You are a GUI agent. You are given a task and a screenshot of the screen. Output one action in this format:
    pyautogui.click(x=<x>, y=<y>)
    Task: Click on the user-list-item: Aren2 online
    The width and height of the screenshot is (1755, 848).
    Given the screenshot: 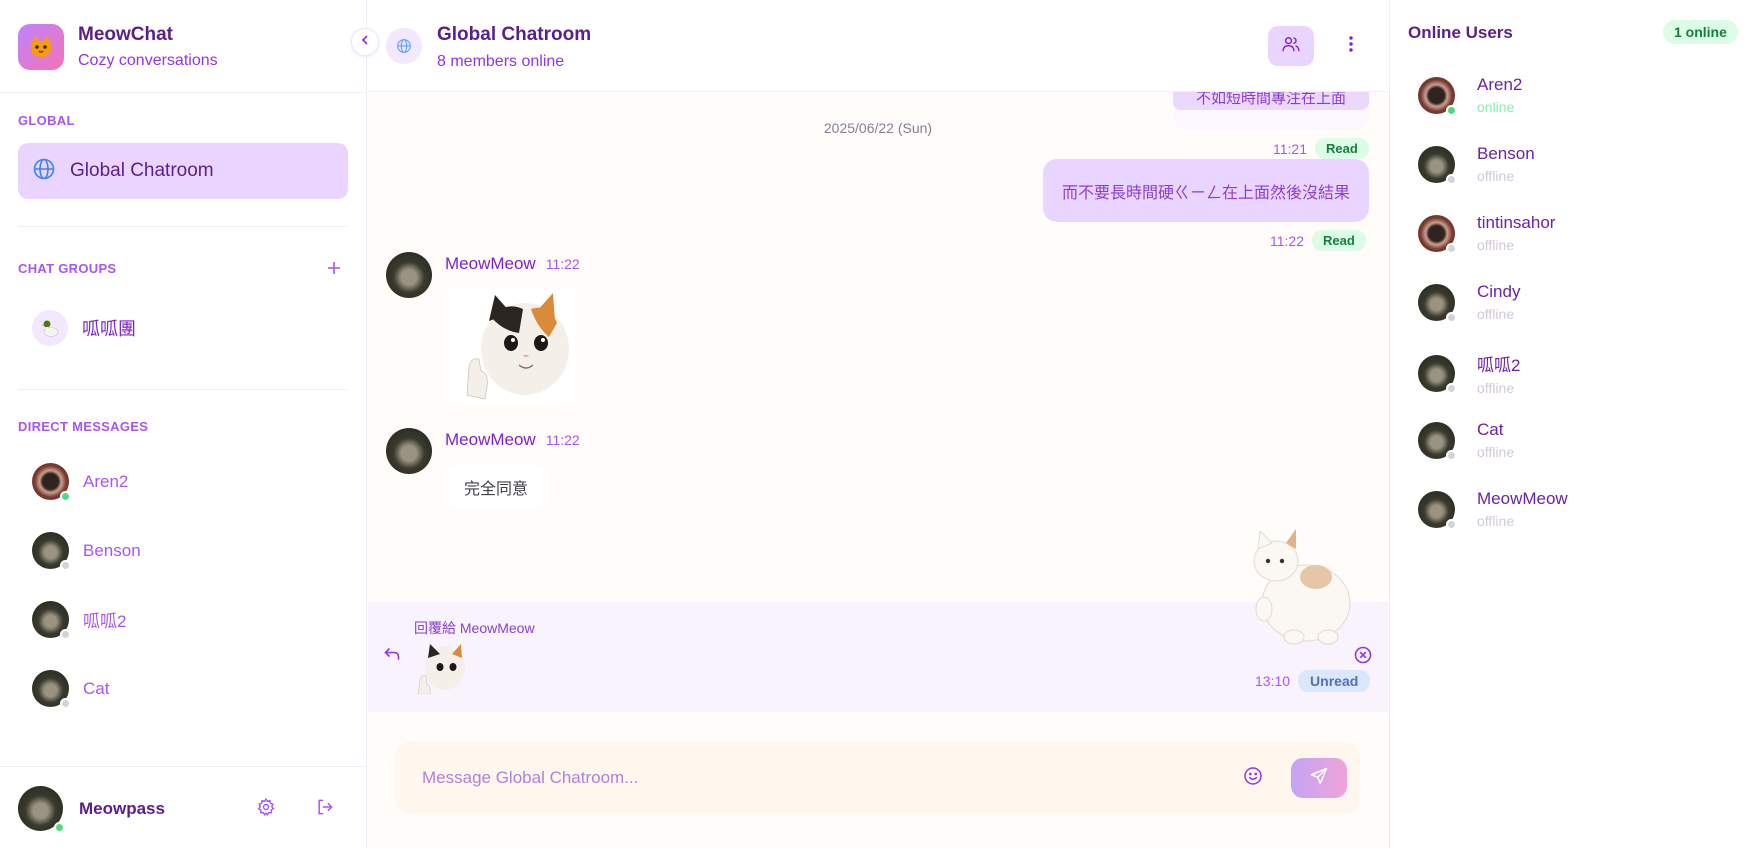 What is the action you would take?
    pyautogui.click(x=1470, y=95)
    